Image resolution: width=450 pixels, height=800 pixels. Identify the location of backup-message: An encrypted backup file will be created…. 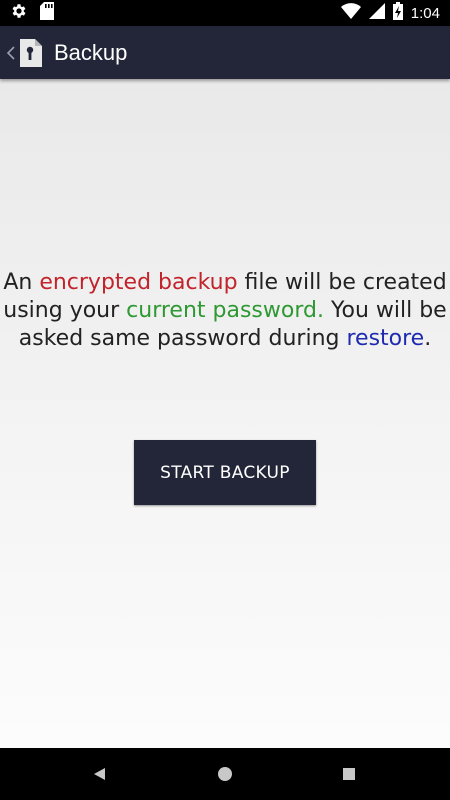
(225, 311).